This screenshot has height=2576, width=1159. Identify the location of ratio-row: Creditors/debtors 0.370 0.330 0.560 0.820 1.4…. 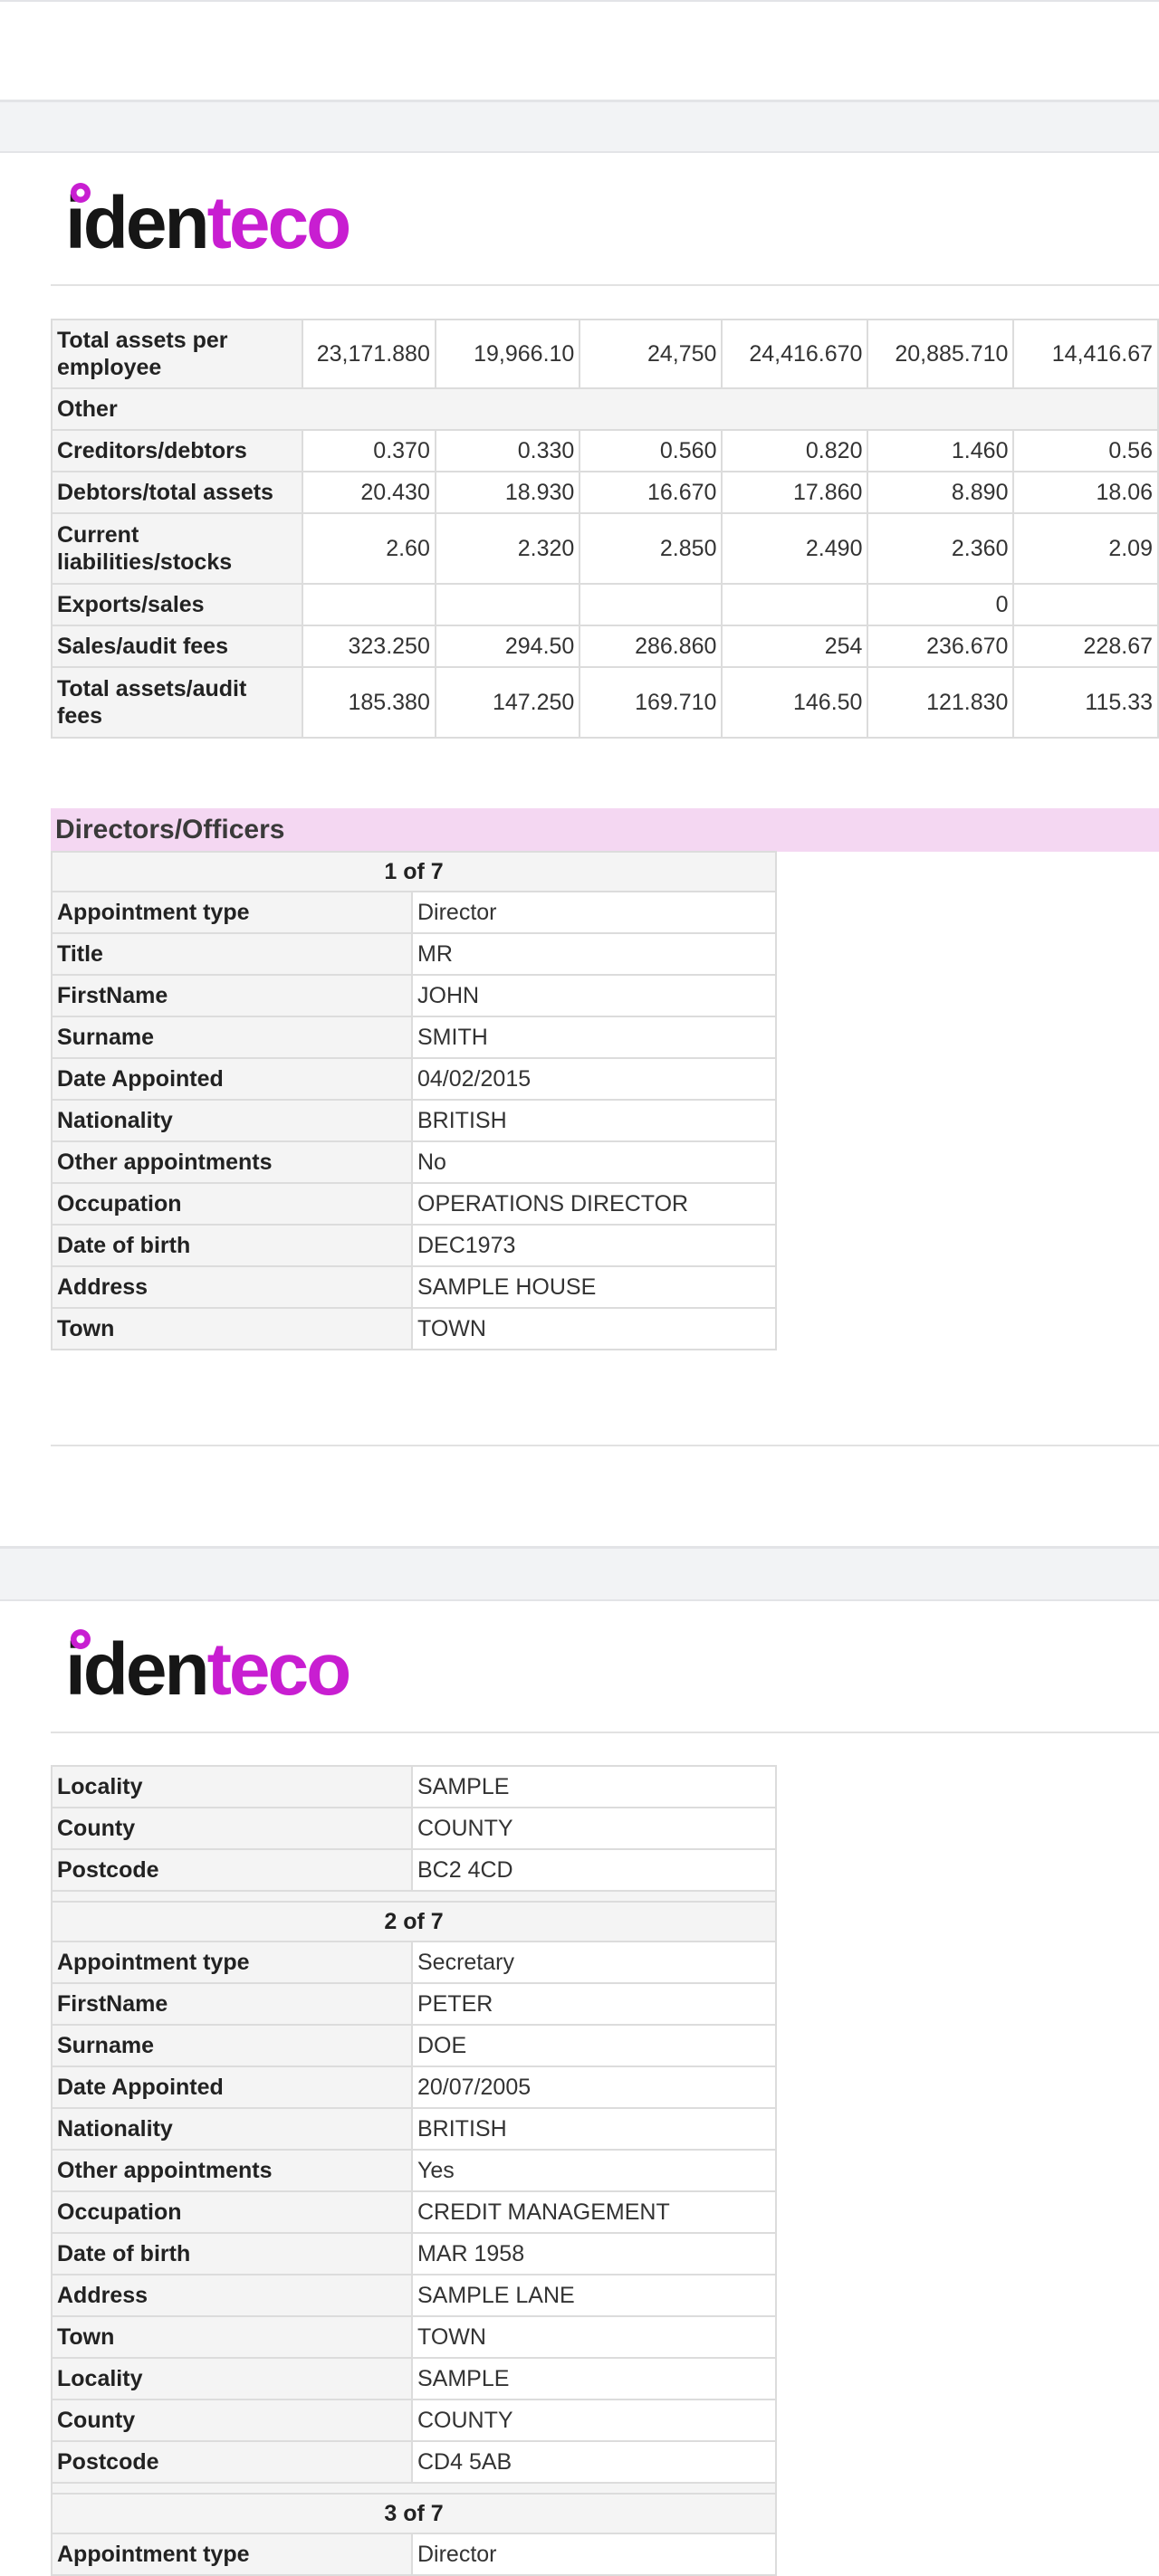
(605, 450).